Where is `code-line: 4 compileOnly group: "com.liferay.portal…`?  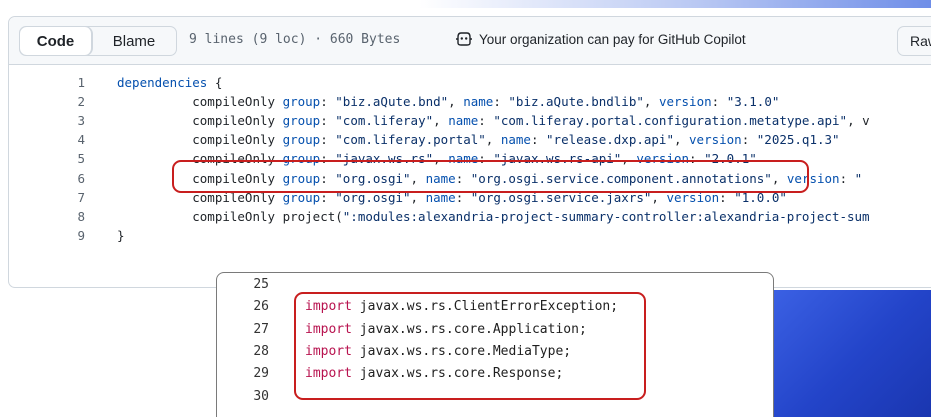 code-line: 4 compileOnly group: "com.liferay.portal… is located at coordinates (470, 141).